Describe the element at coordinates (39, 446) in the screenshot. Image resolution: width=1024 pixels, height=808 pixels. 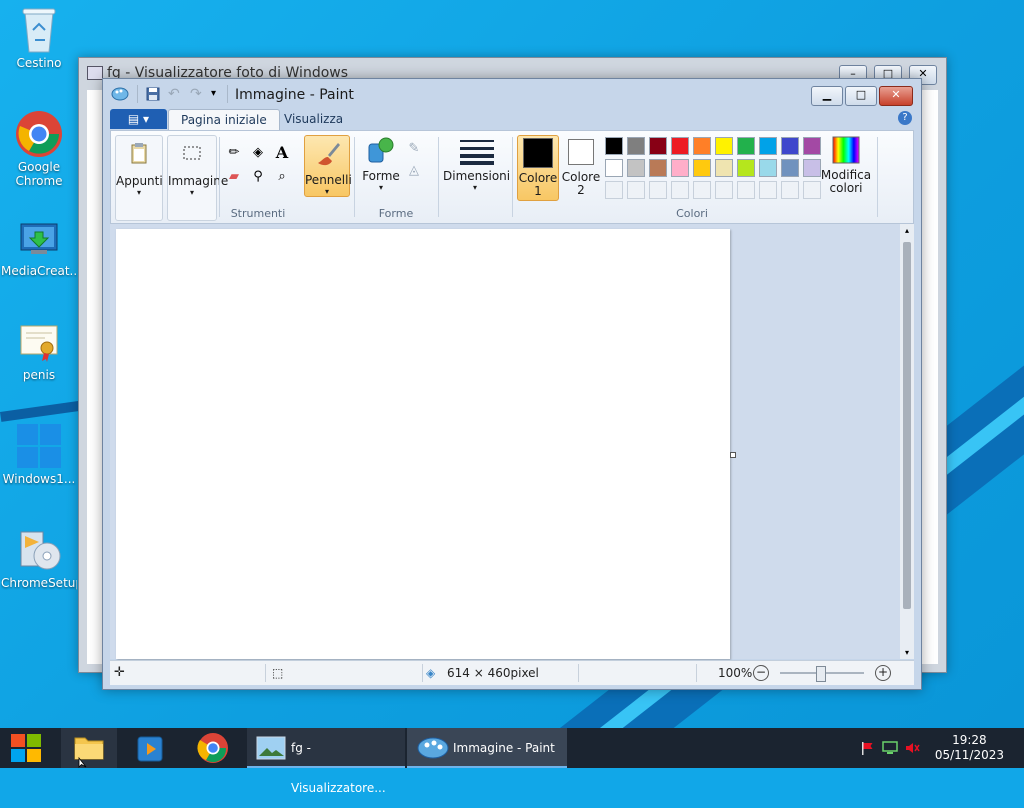
I see `windows-logo-icon` at that location.